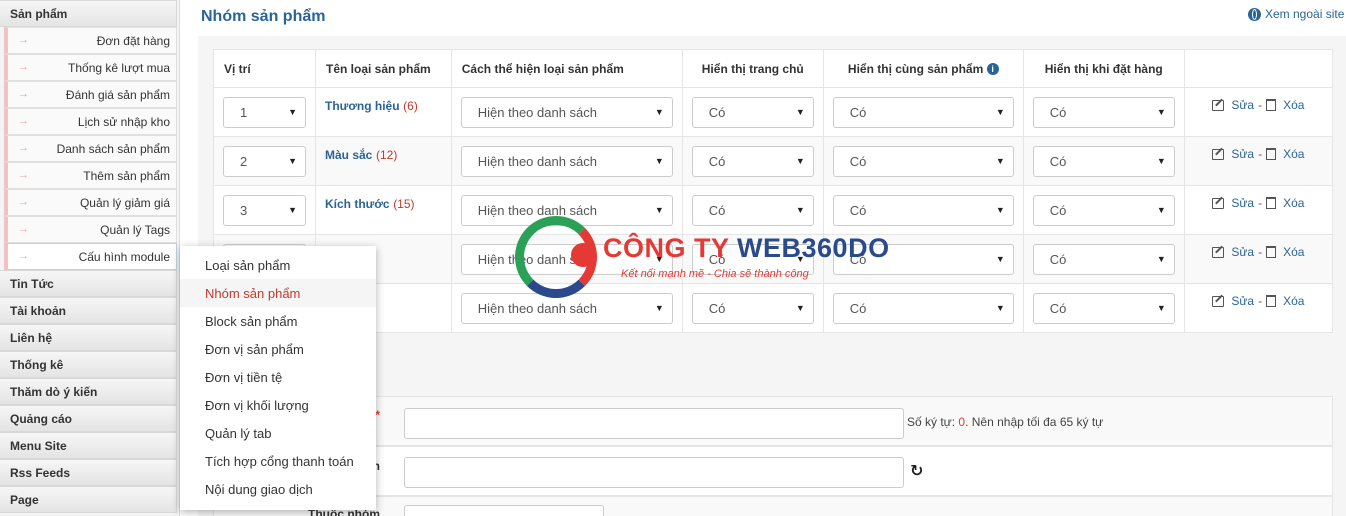 The height and width of the screenshot is (516, 1346). What do you see at coordinates (278, 321) in the screenshot?
I see `menu-item: Block sản phẩm` at bounding box center [278, 321].